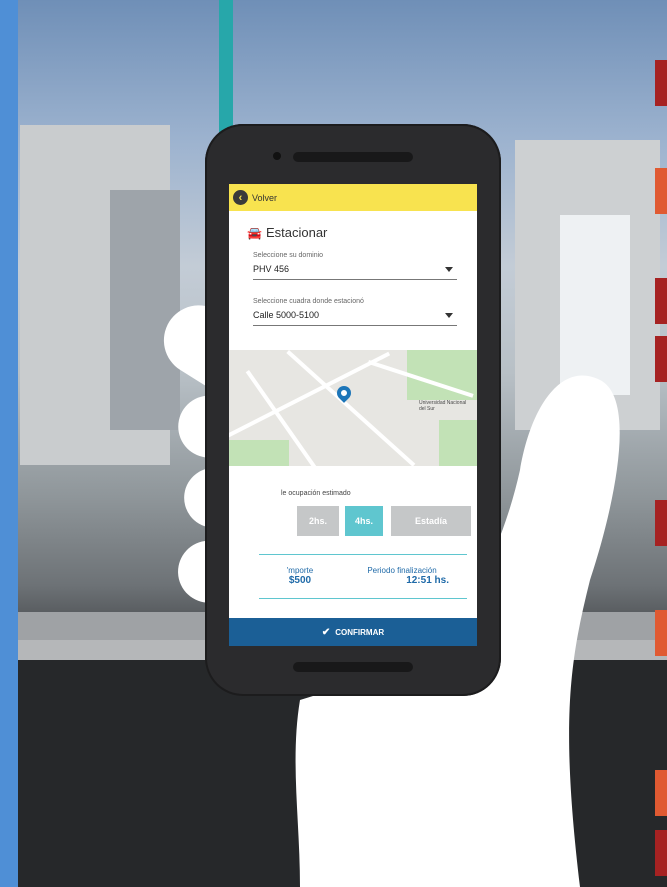 This screenshot has width=667, height=887. I want to click on confirm-label: CONFIRMAR, so click(360, 632).